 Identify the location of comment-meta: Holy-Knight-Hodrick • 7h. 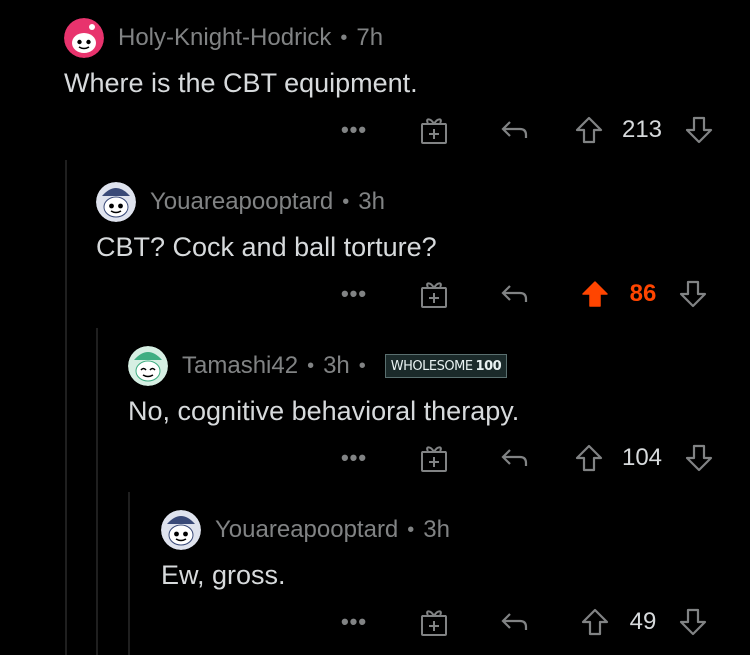
(250, 38).